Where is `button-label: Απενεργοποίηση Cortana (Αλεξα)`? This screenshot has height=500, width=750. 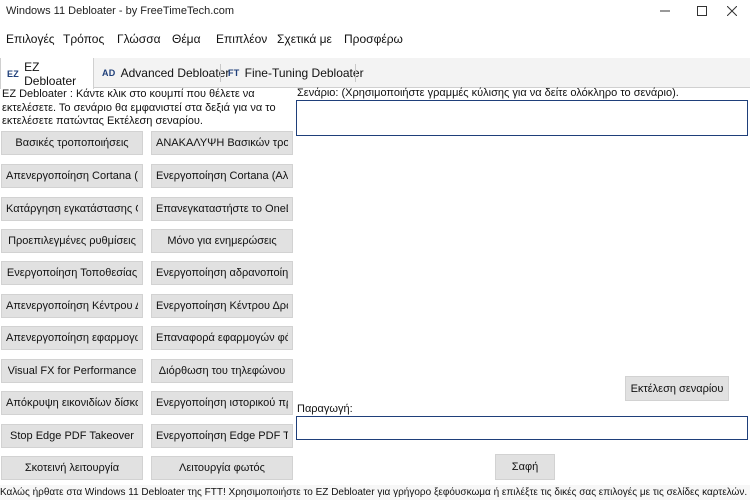 button-label: Απενεργοποίηση Cortana (Αλεξα) is located at coordinates (72, 176).